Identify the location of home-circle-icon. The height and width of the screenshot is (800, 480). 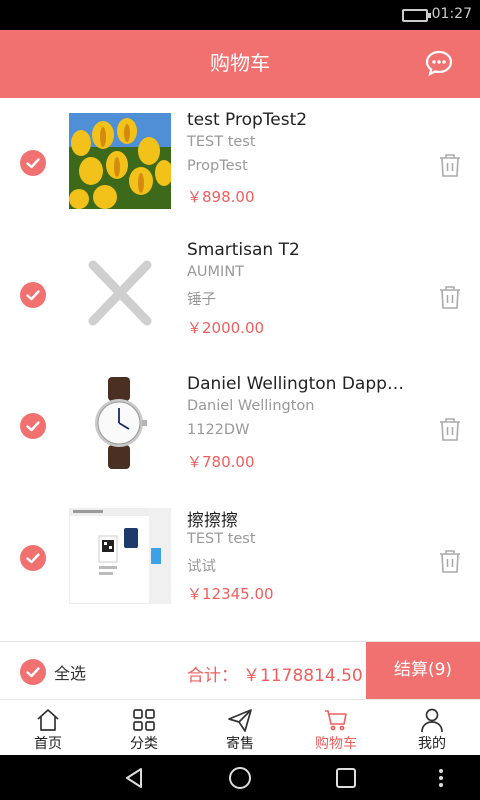
(240, 778).